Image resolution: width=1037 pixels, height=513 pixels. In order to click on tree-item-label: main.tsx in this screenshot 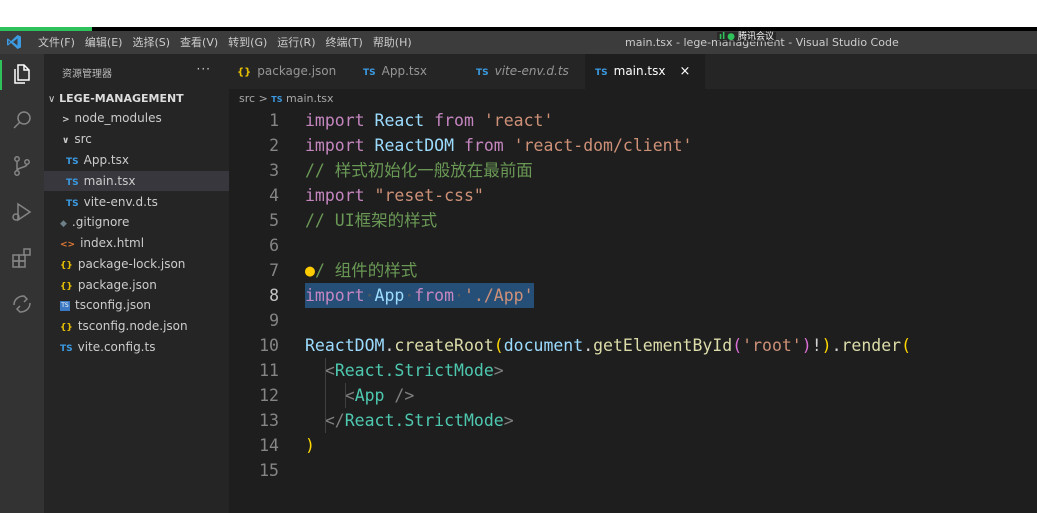, I will do `click(109, 181)`.